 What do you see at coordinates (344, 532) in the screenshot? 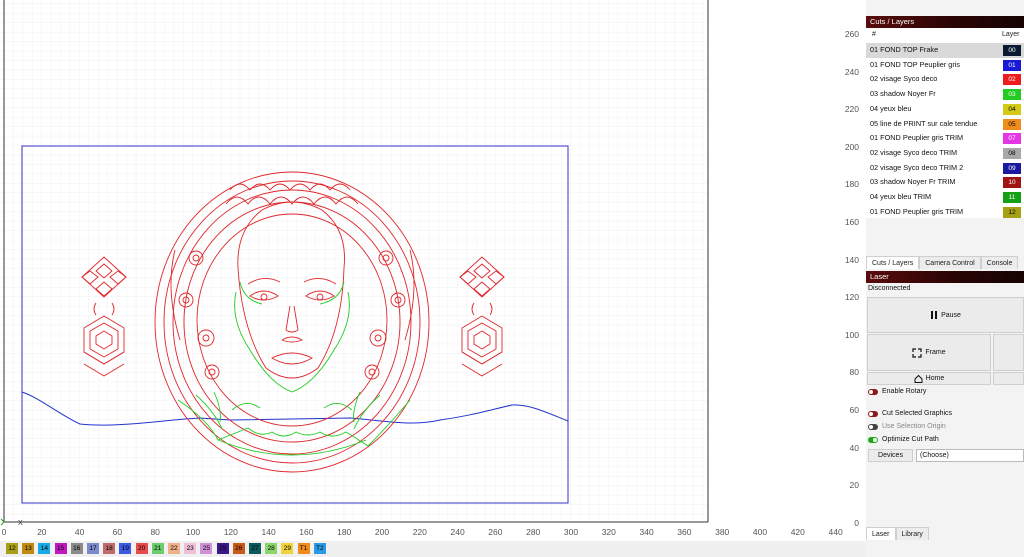
I see `x-tick-label: 180` at bounding box center [344, 532].